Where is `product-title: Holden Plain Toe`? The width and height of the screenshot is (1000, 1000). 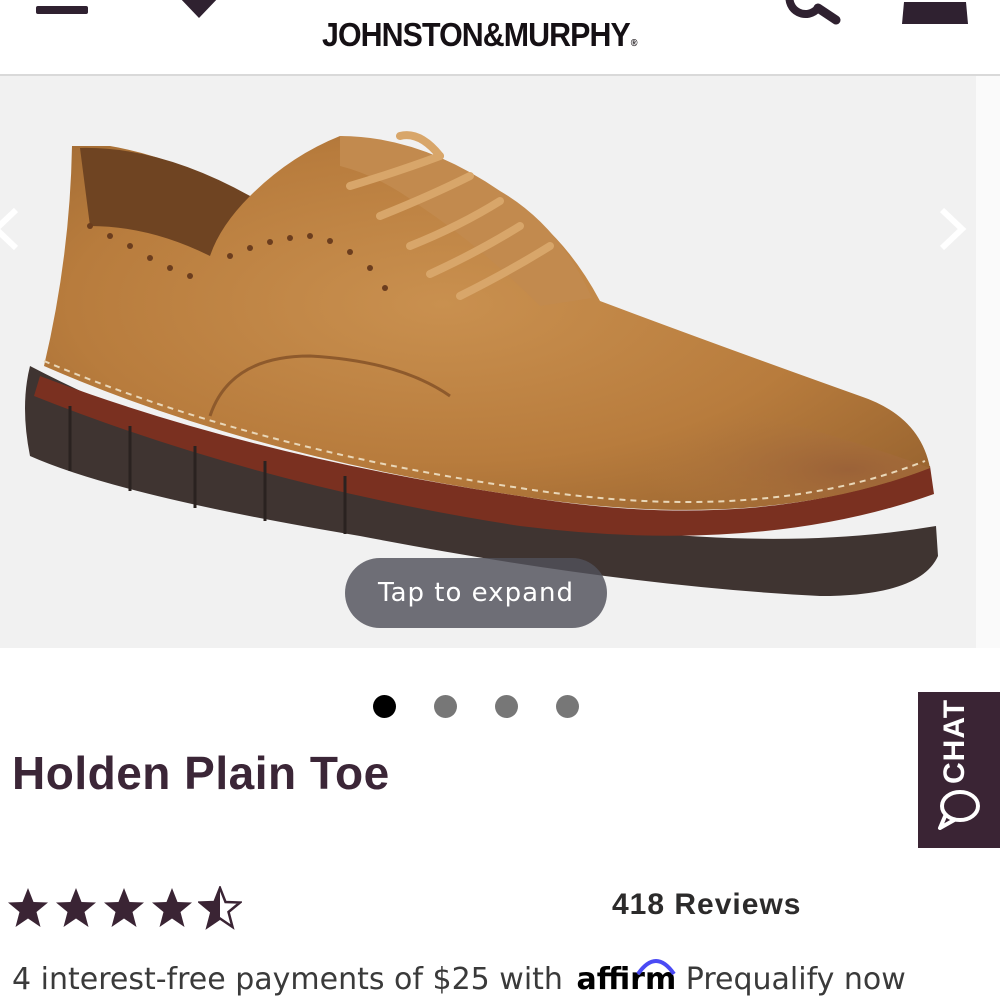
product-title: Holden Plain Toe is located at coordinates (201, 773).